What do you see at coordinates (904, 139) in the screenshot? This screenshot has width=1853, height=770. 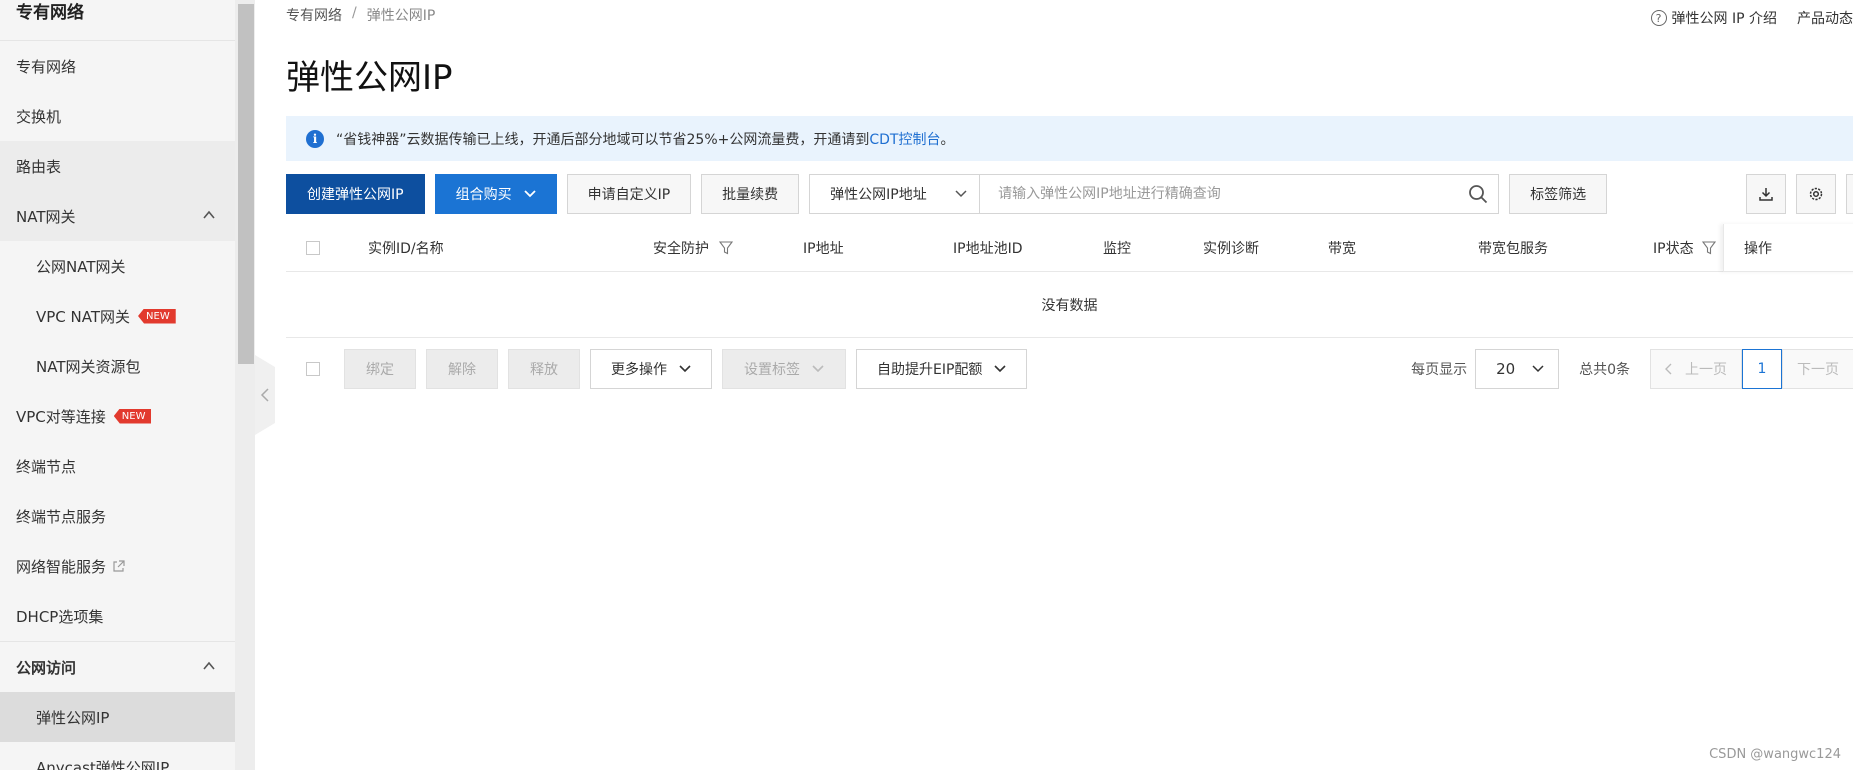 I see `cdt-console-link: CDT控制台` at bounding box center [904, 139].